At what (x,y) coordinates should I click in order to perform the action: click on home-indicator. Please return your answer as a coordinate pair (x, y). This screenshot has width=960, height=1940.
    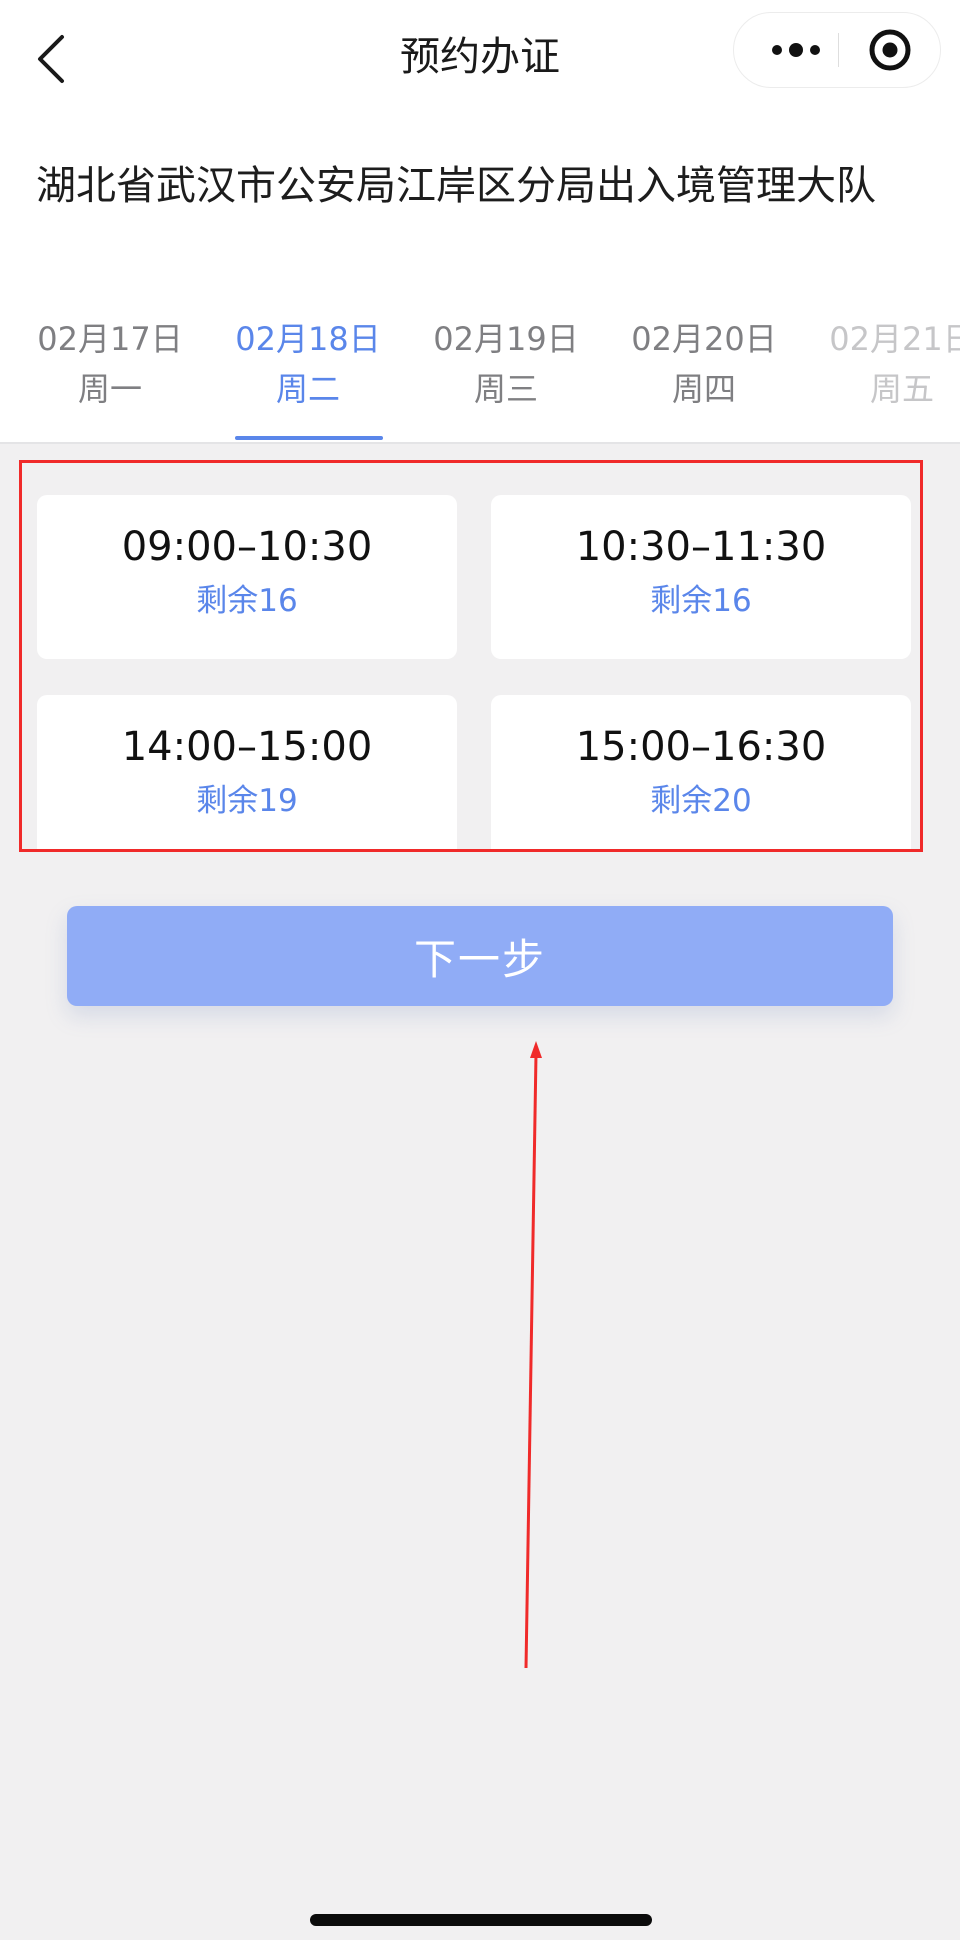
    Looking at the image, I should click on (481, 1920).